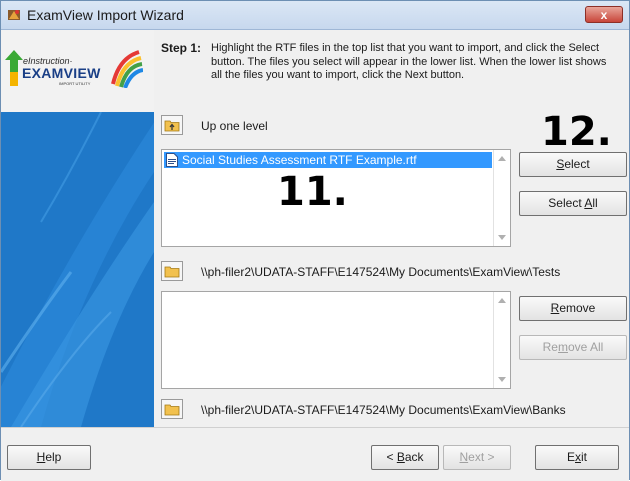 The width and height of the screenshot is (630, 481). What do you see at coordinates (595, 203) in the screenshot?
I see `select-all-label-post: ll` at bounding box center [595, 203].